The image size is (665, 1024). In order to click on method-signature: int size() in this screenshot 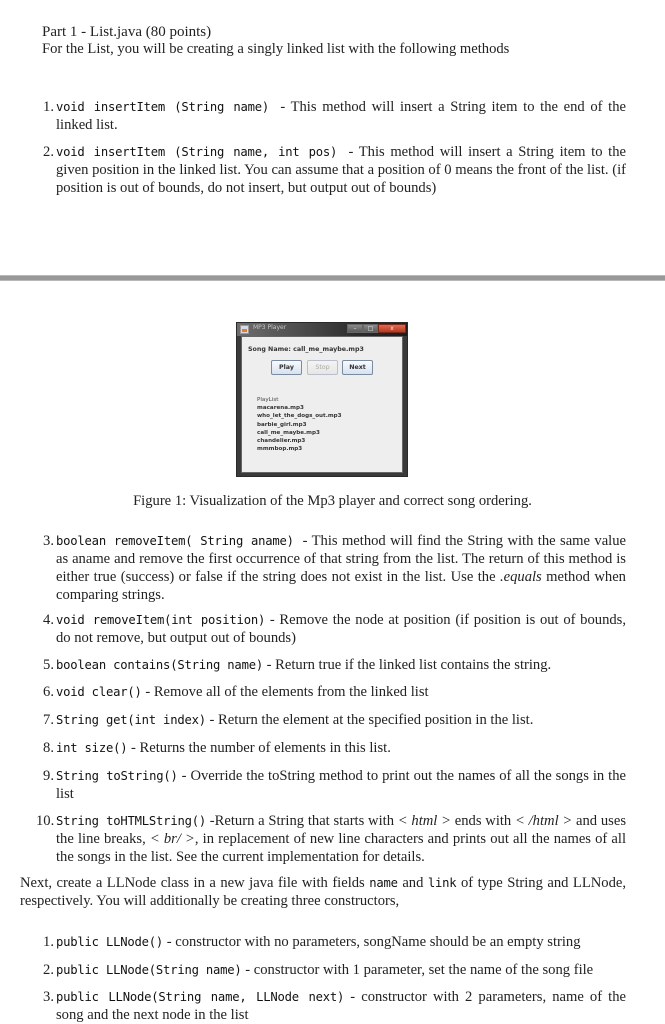, I will do `click(92, 748)`.